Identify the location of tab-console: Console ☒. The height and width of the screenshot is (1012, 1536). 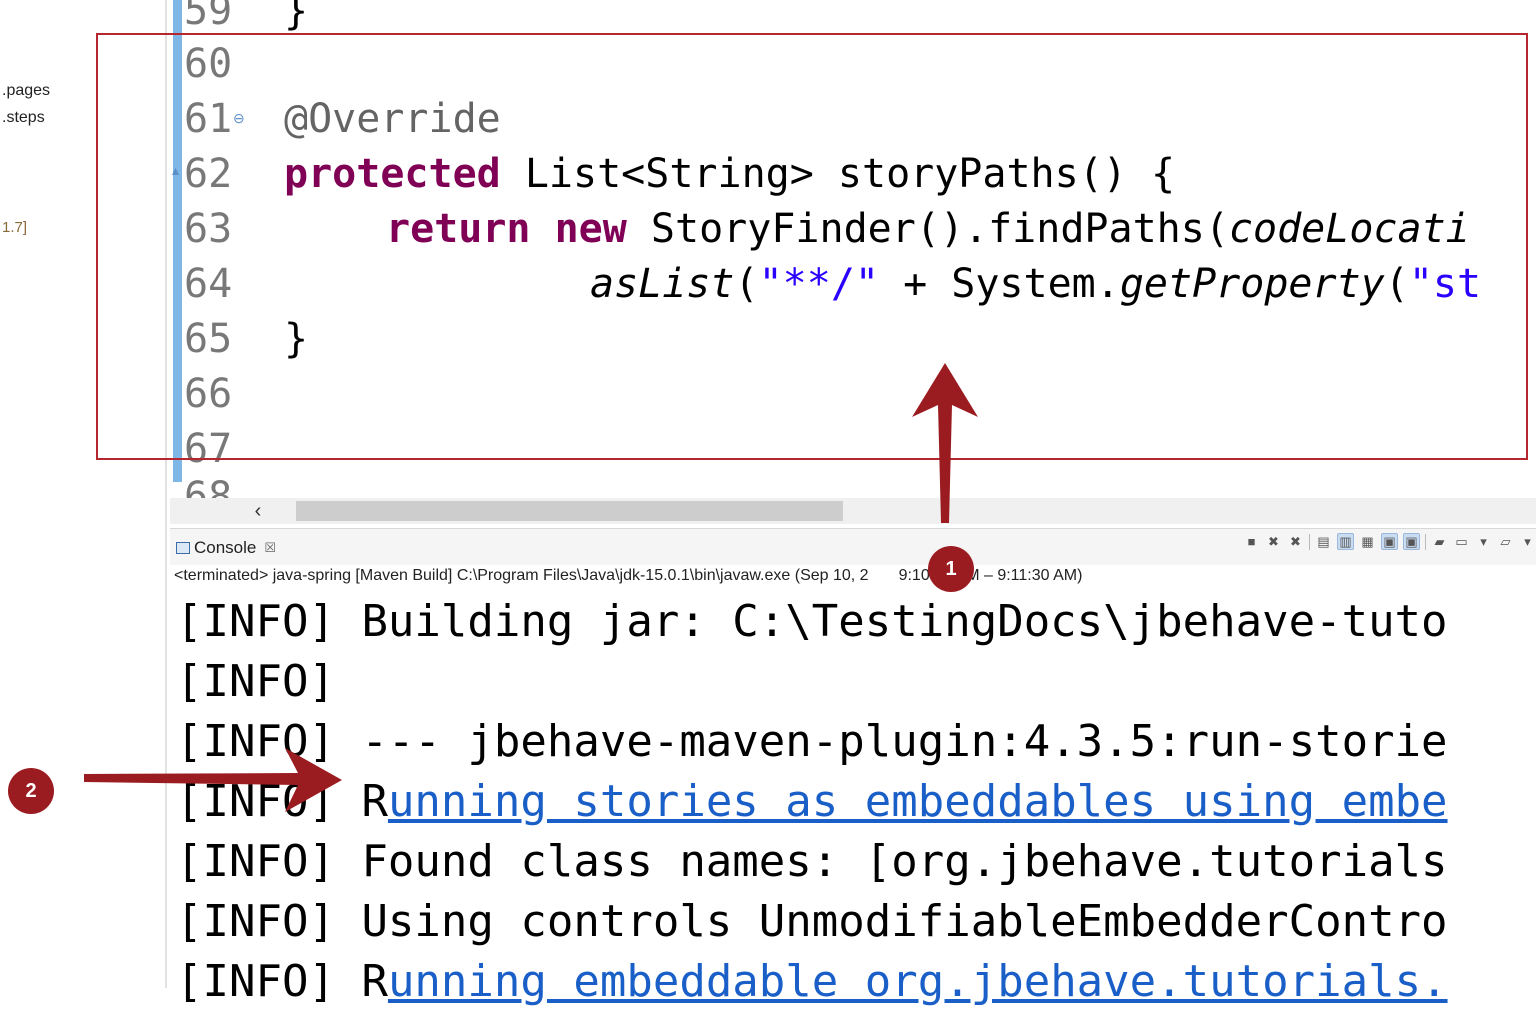
(226, 548).